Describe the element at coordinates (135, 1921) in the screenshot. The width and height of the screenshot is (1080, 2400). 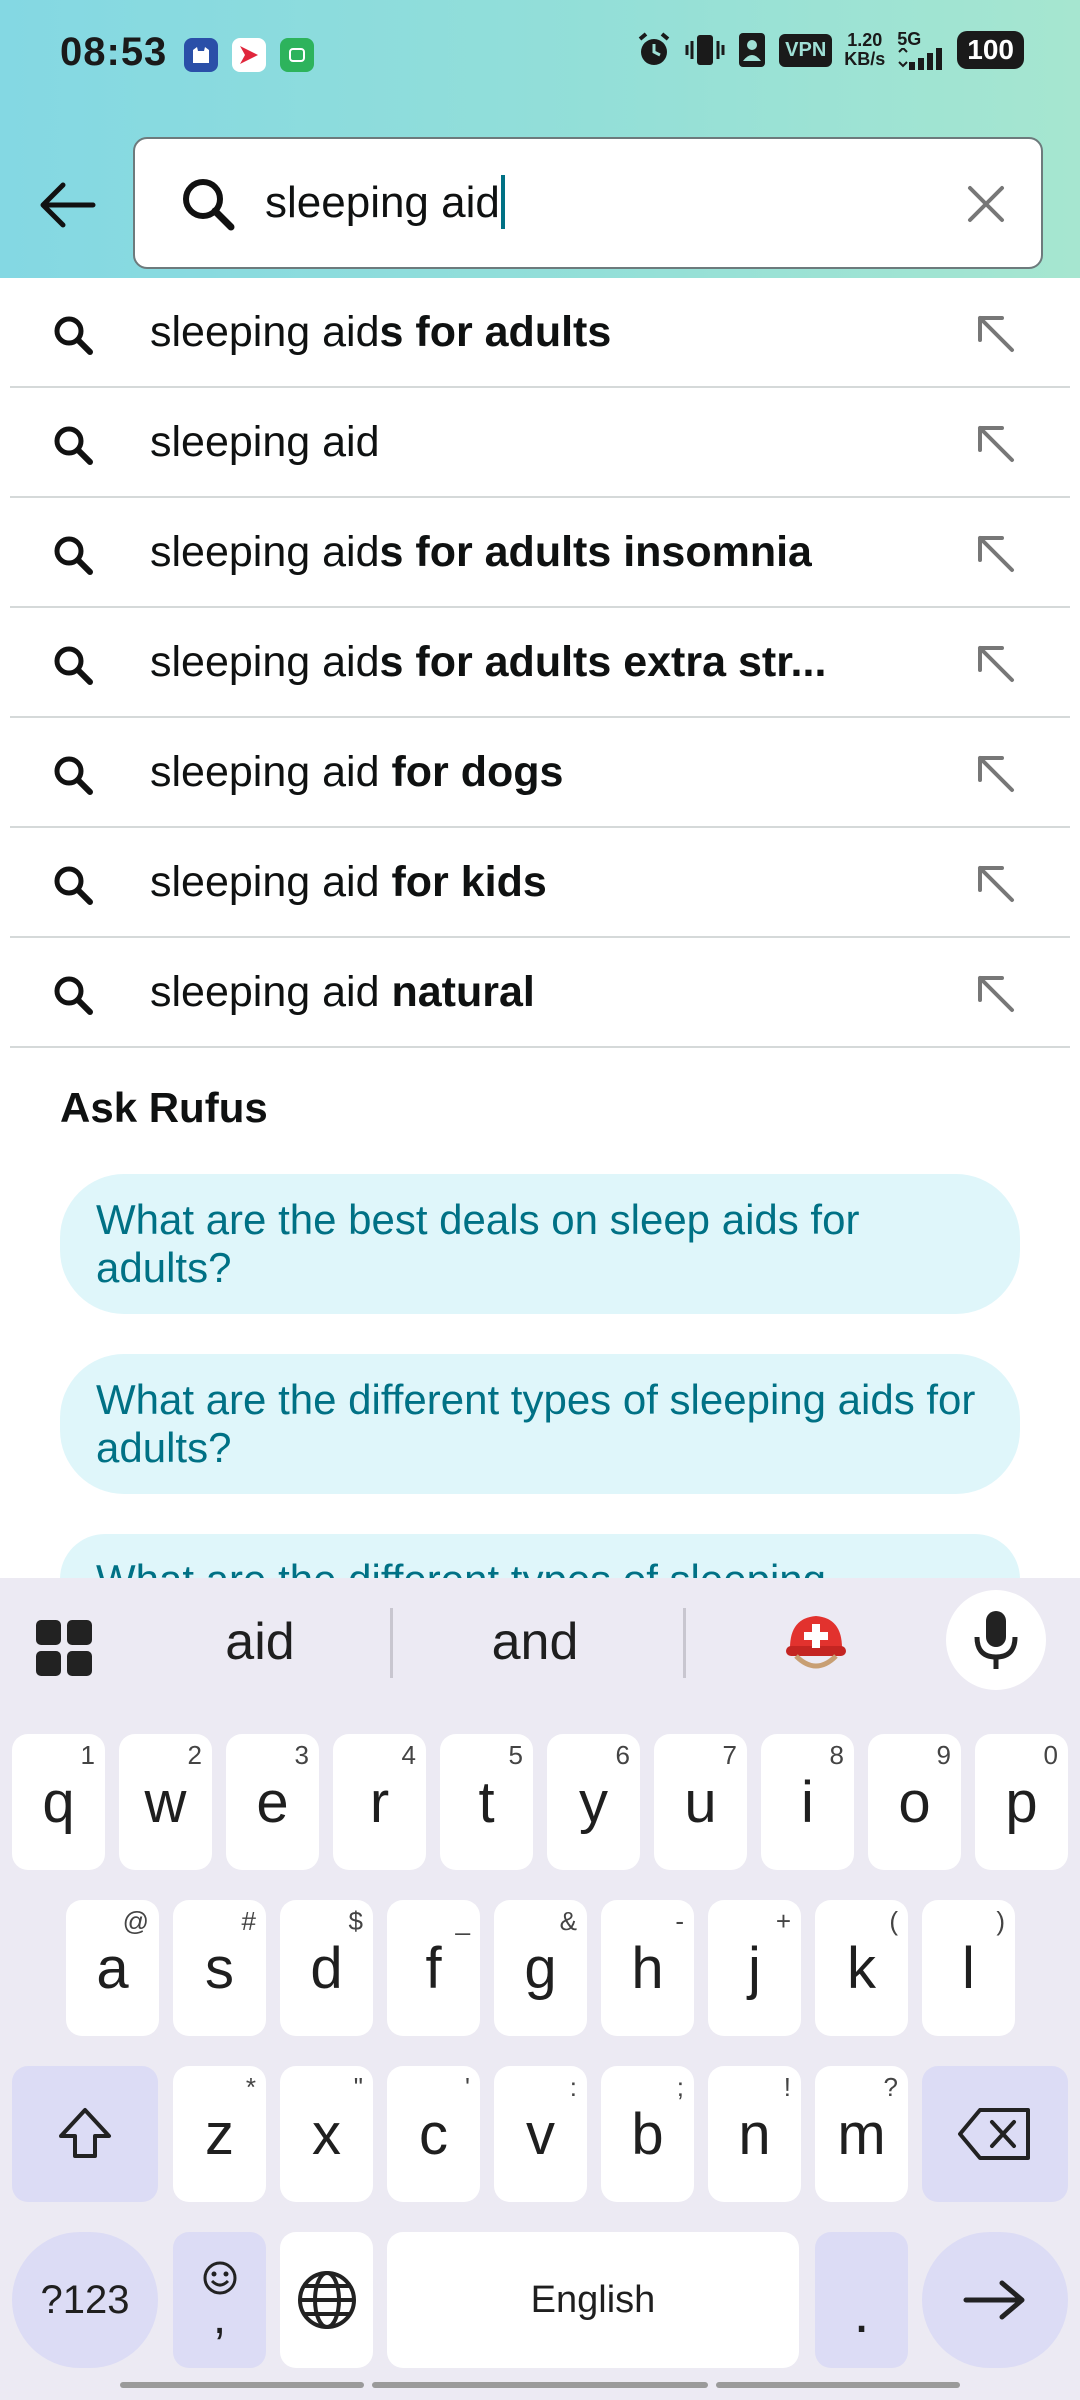
I see `key-hint: @` at that location.